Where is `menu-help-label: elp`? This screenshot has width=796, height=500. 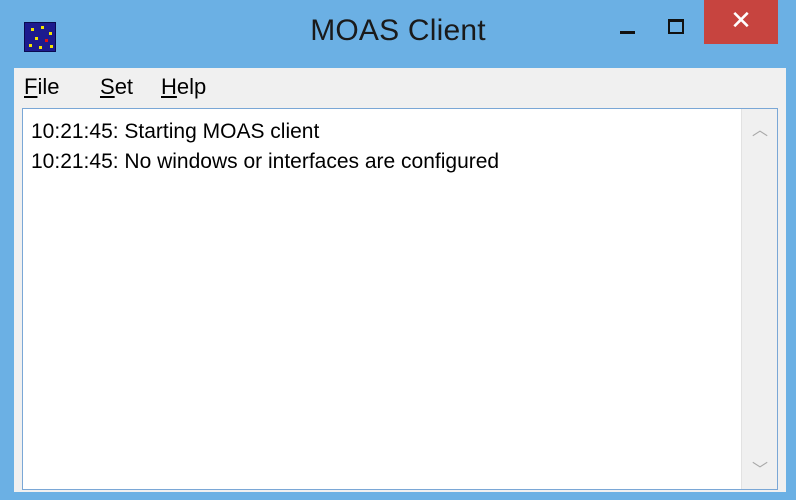 menu-help-label: elp is located at coordinates (191, 86).